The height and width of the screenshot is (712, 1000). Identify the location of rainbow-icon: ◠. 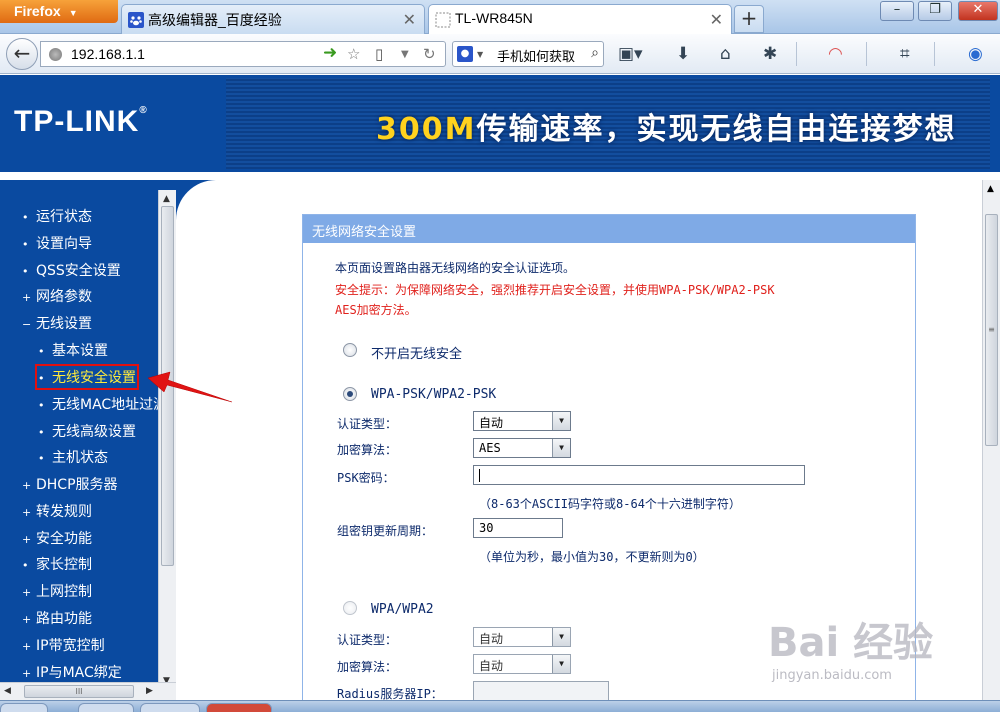
(835, 54).